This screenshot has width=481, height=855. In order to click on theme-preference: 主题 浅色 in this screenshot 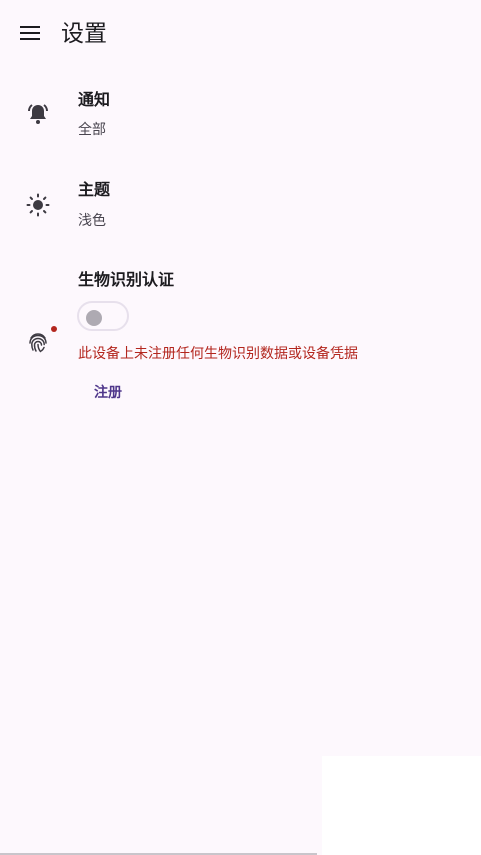, I will do `click(240, 205)`.